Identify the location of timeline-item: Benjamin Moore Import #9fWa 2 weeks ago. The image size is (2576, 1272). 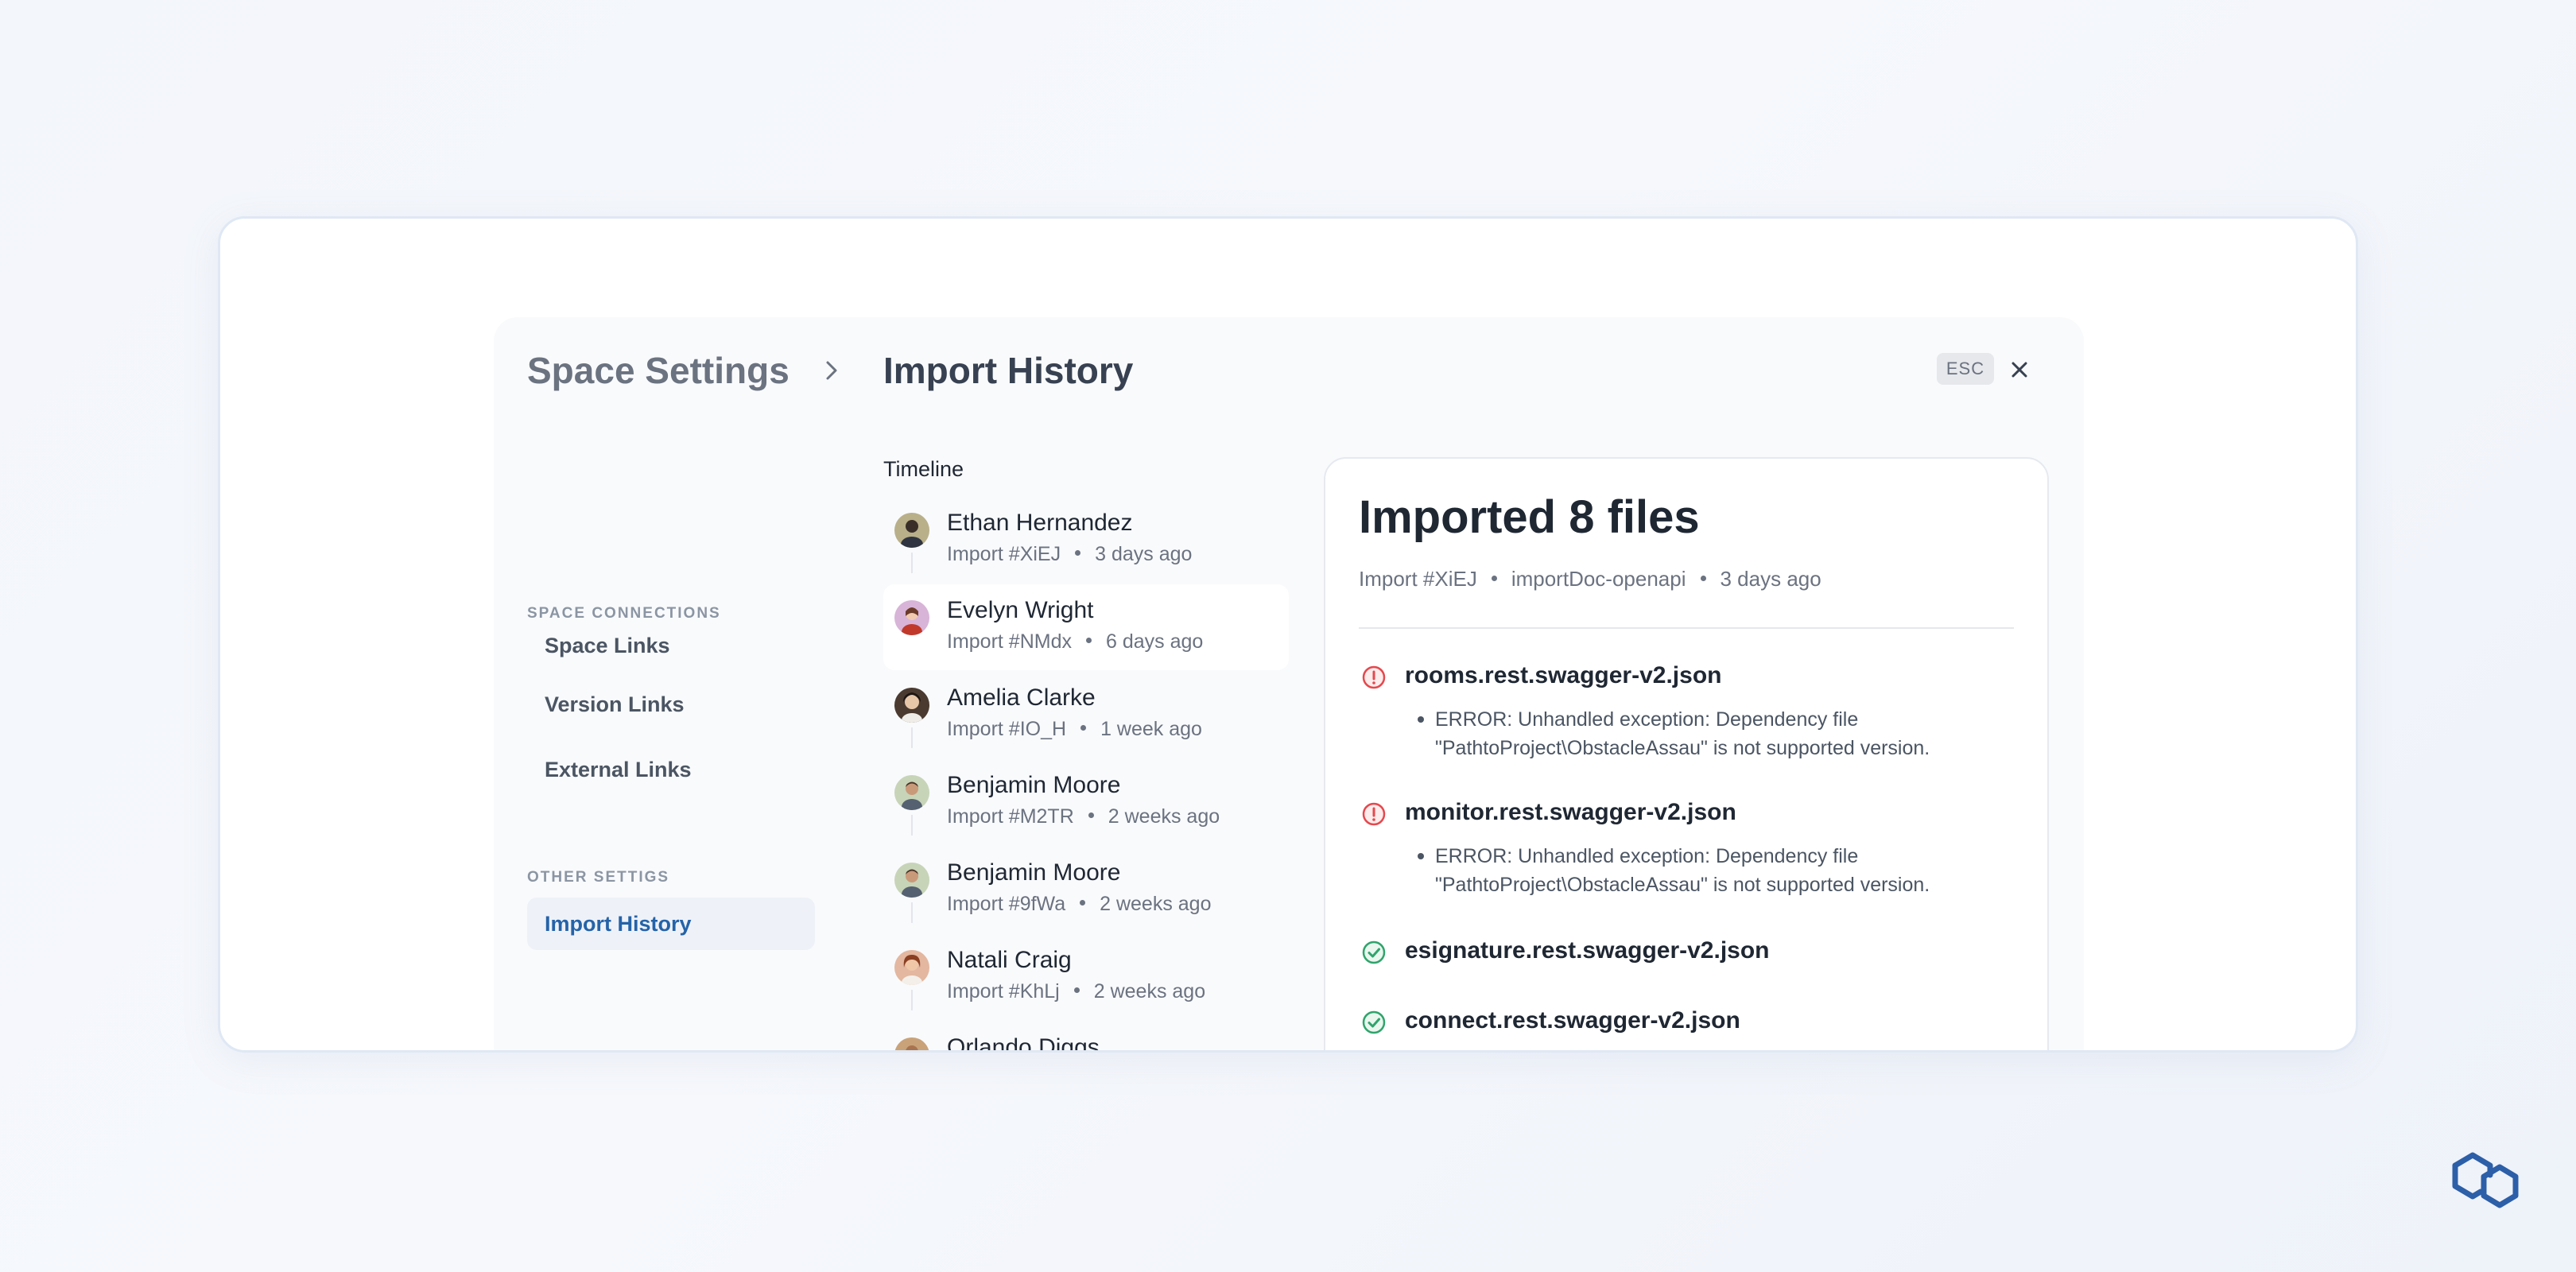
(1086, 890).